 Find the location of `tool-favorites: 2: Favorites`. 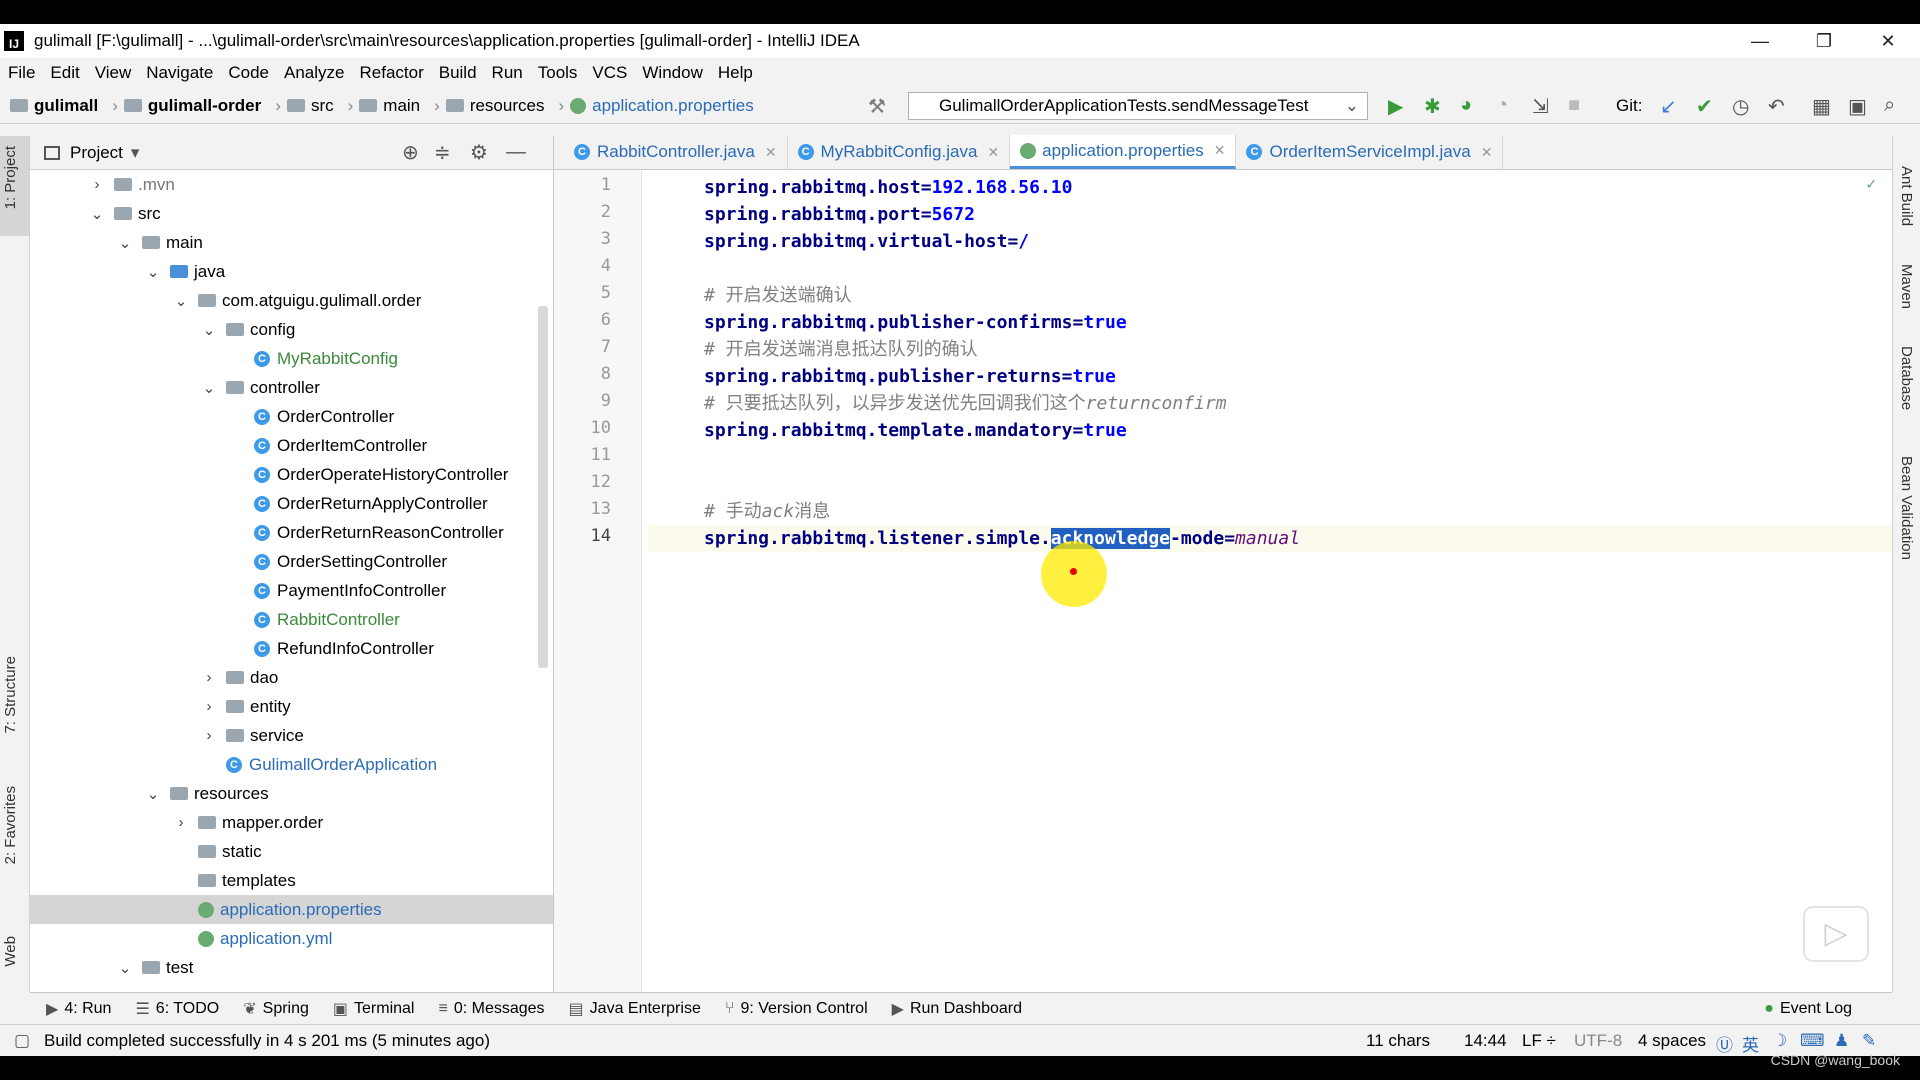

tool-favorites: 2: Favorites is located at coordinates (10, 825).